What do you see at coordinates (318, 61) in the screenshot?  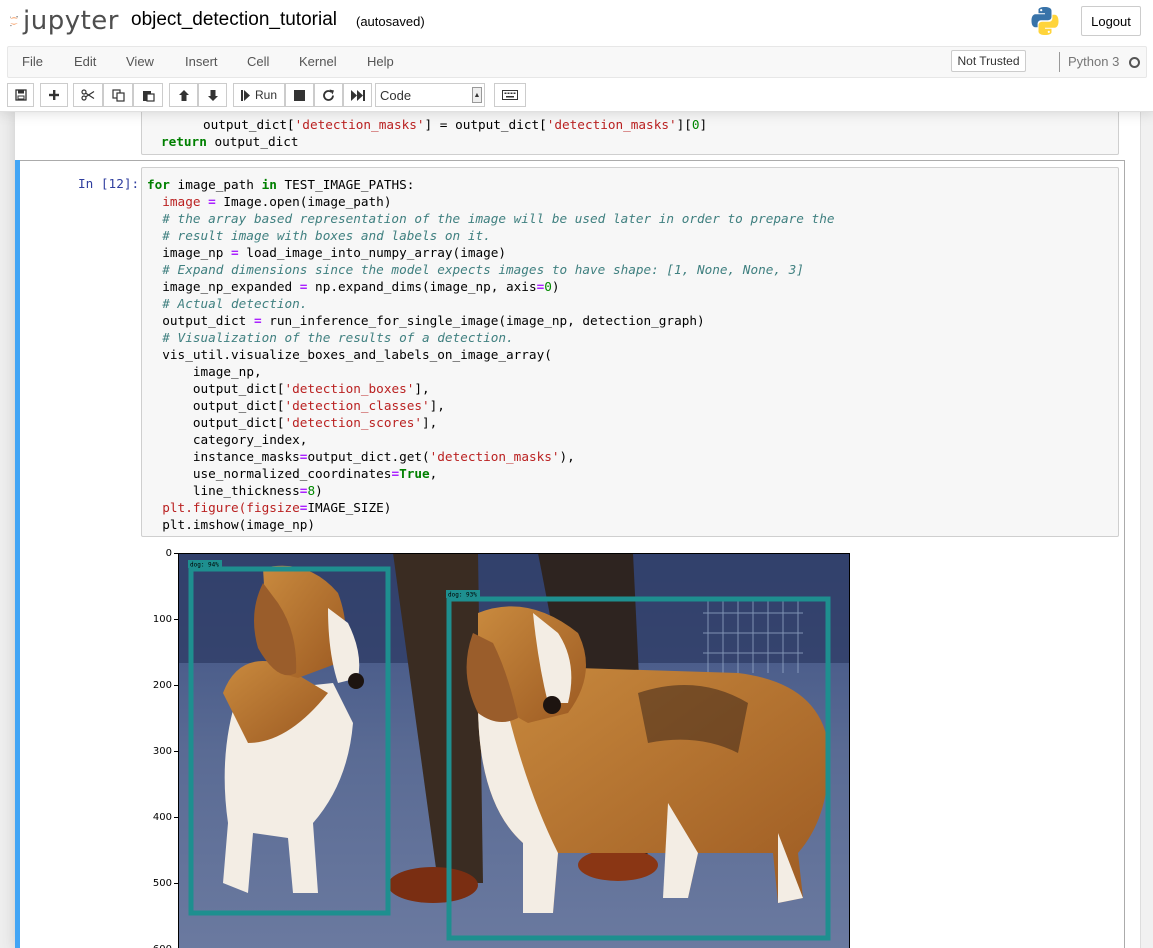 I see `menu-kernel: Kernel` at bounding box center [318, 61].